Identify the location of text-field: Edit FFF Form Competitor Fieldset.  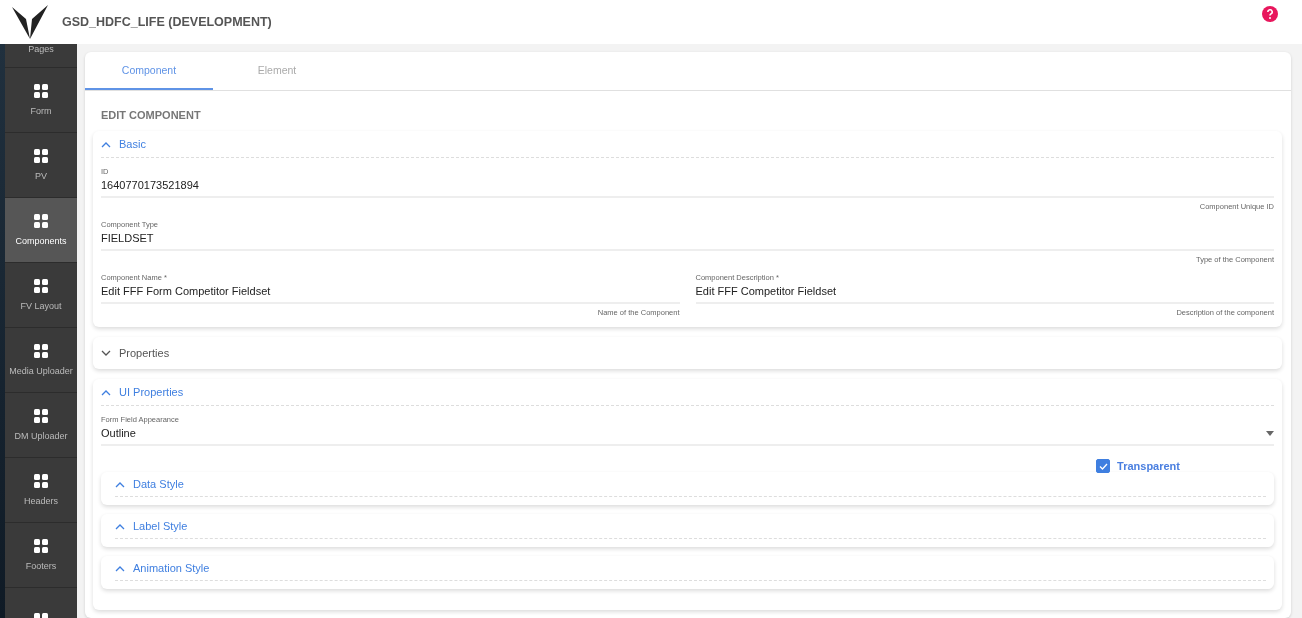
(390, 293).